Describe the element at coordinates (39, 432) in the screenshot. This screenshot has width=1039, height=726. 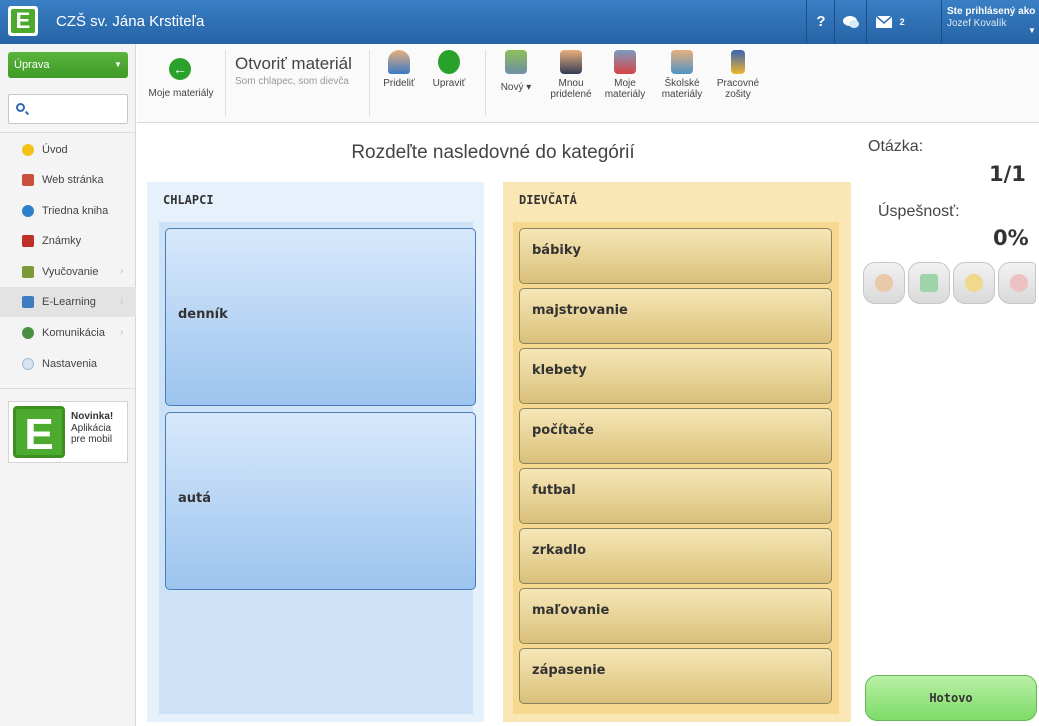
I see `app-logo: E` at that location.